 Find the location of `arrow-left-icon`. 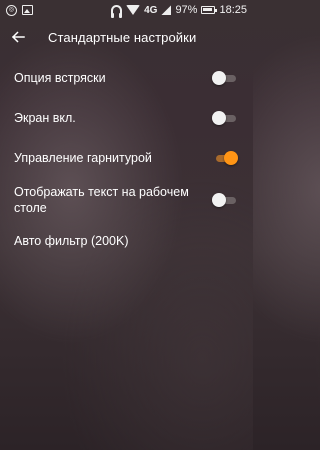

arrow-left-icon is located at coordinates (18, 37).